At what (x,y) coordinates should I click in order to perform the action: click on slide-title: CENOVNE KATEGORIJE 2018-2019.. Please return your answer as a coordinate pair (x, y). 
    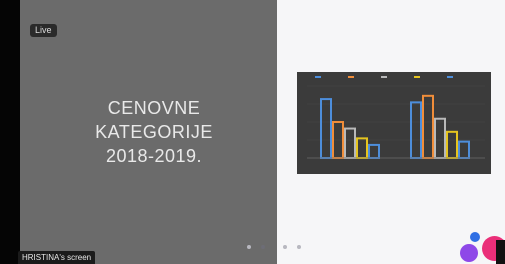
    Looking at the image, I should click on (154, 132).